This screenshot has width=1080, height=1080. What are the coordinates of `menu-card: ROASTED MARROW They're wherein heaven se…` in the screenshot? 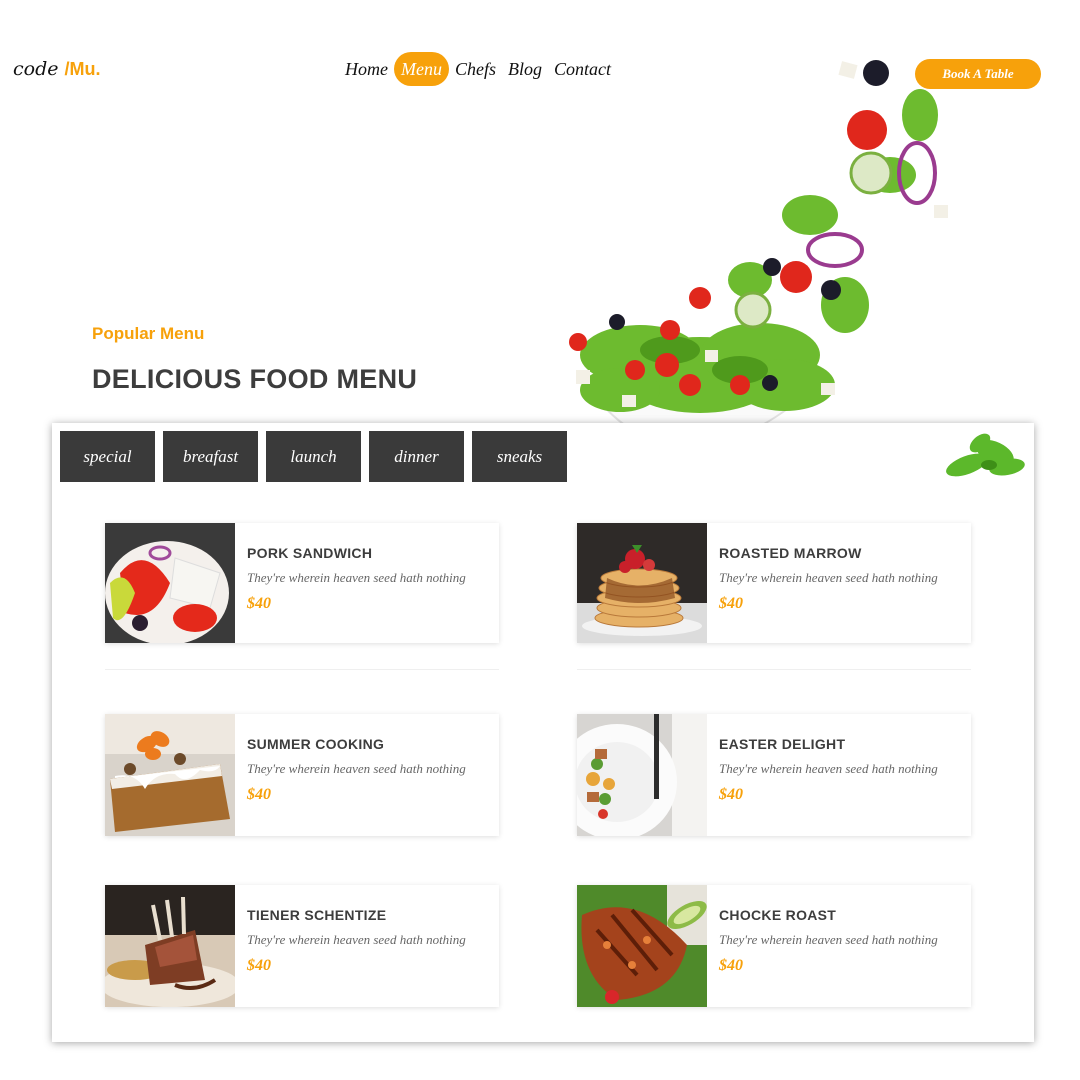 It's located at (774, 583).